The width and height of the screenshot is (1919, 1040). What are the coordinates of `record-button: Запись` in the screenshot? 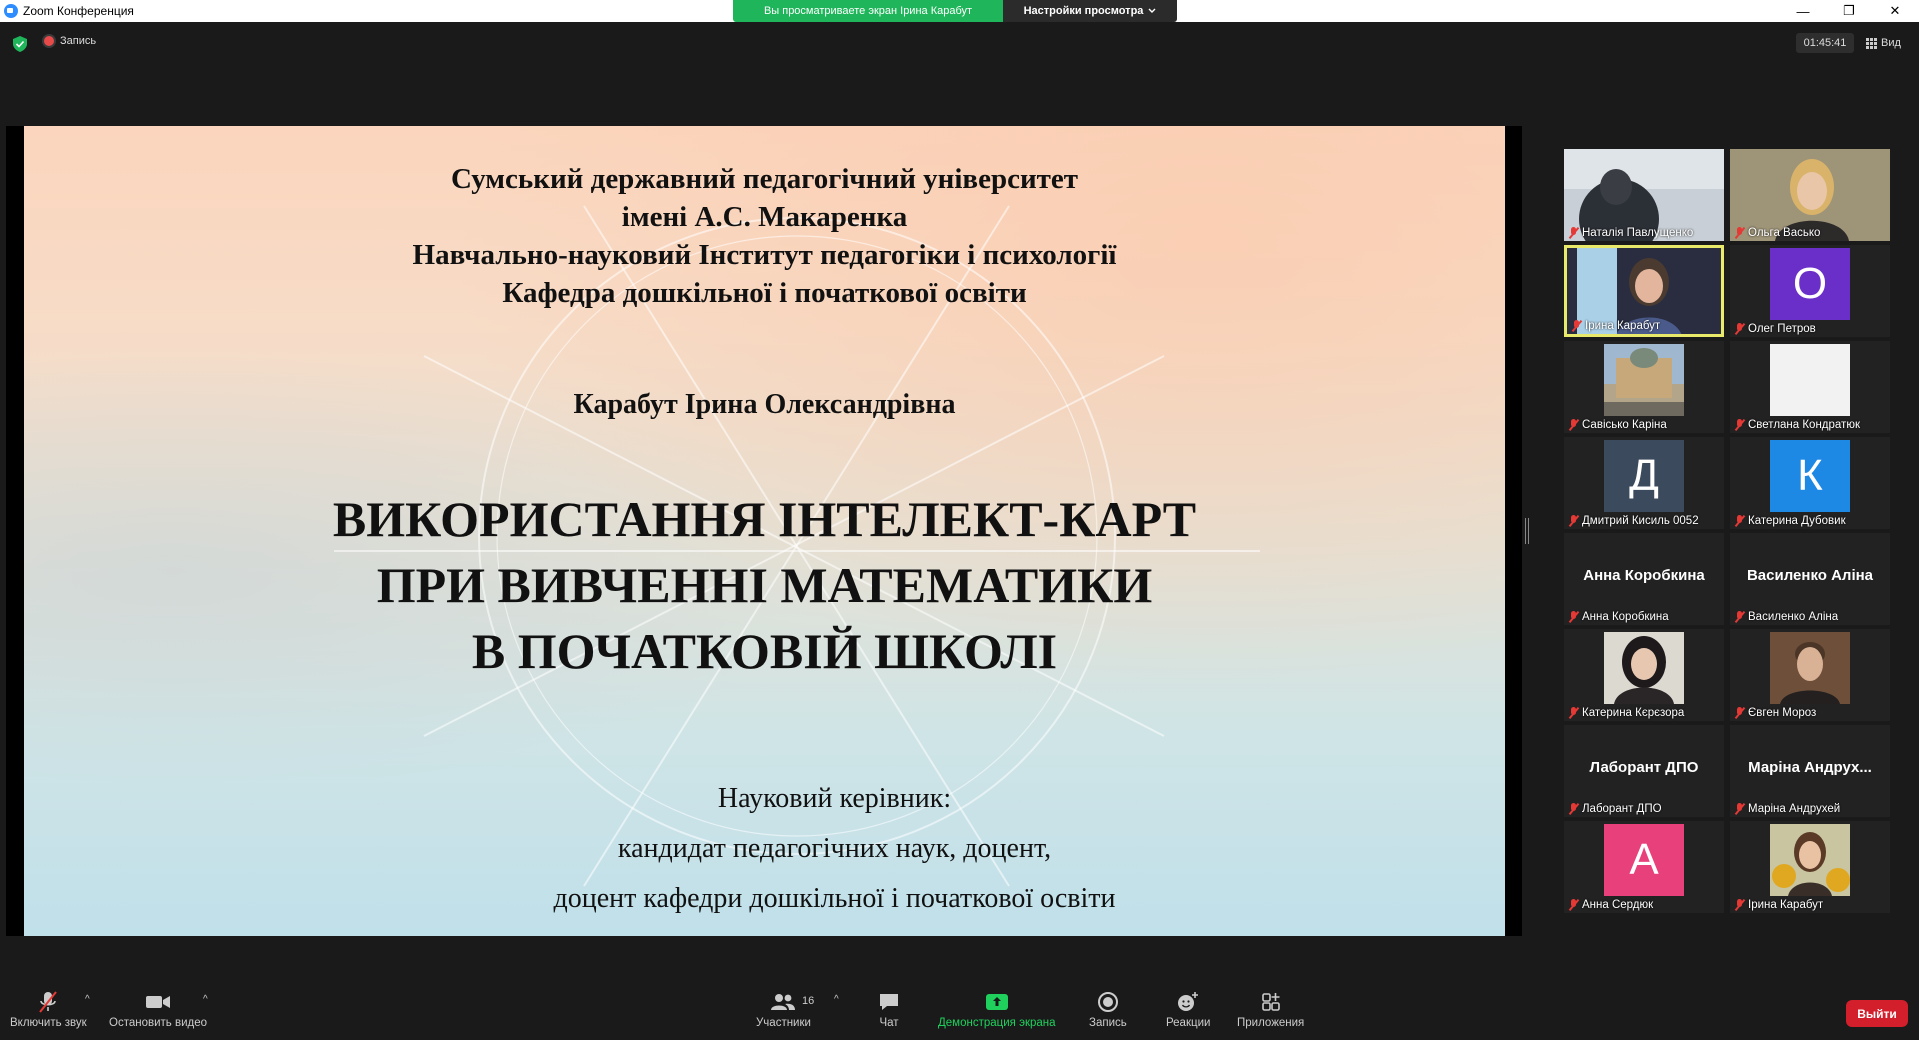 It's located at (1108, 1009).